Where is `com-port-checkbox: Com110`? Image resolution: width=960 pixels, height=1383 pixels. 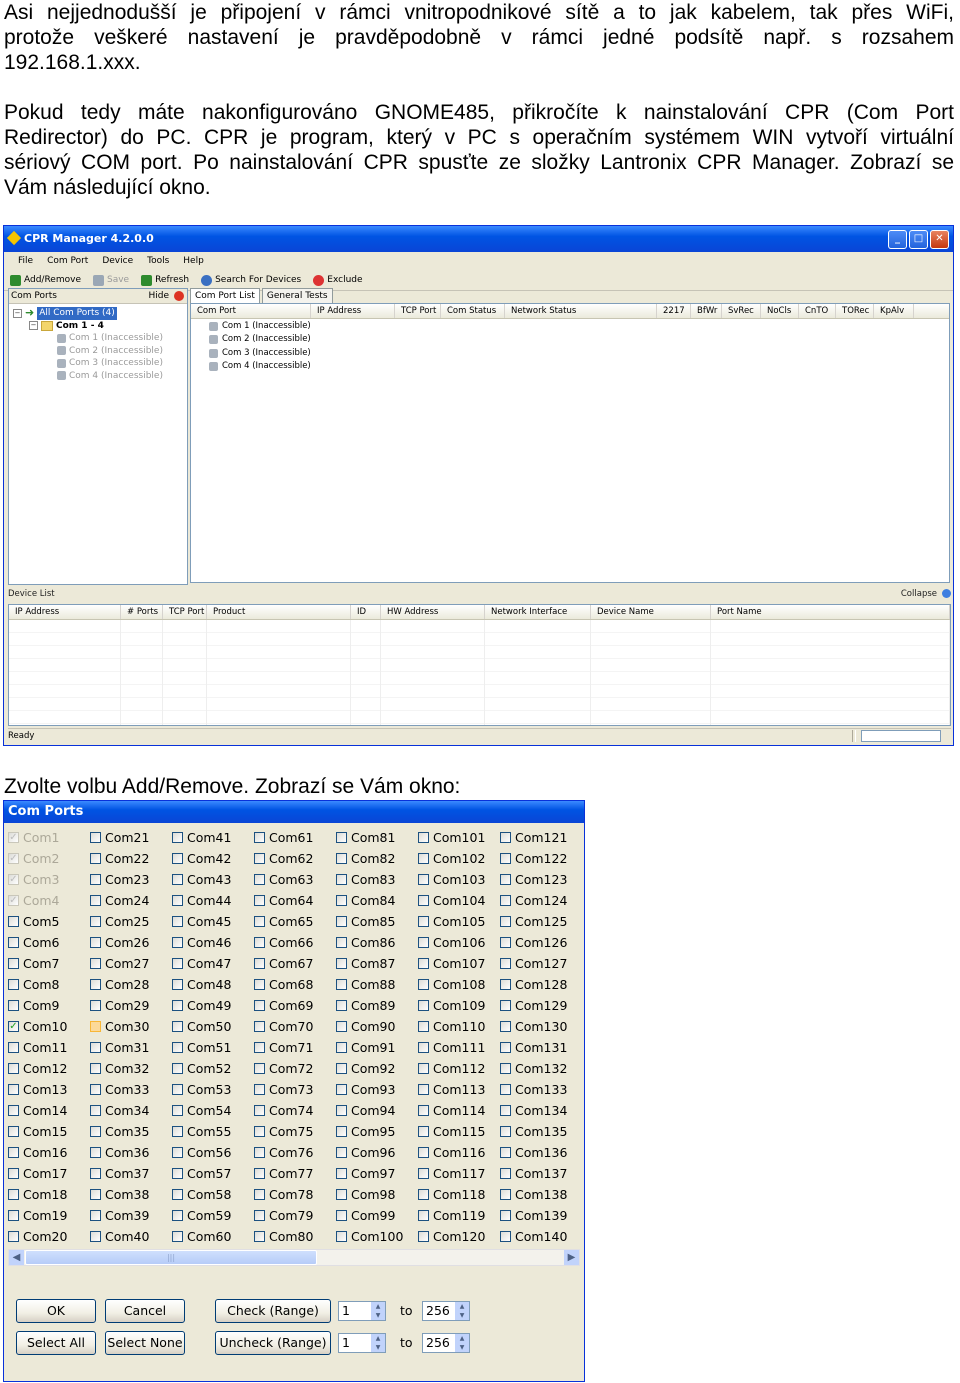 com-port-checkbox: Com110 is located at coordinates (459, 1026).